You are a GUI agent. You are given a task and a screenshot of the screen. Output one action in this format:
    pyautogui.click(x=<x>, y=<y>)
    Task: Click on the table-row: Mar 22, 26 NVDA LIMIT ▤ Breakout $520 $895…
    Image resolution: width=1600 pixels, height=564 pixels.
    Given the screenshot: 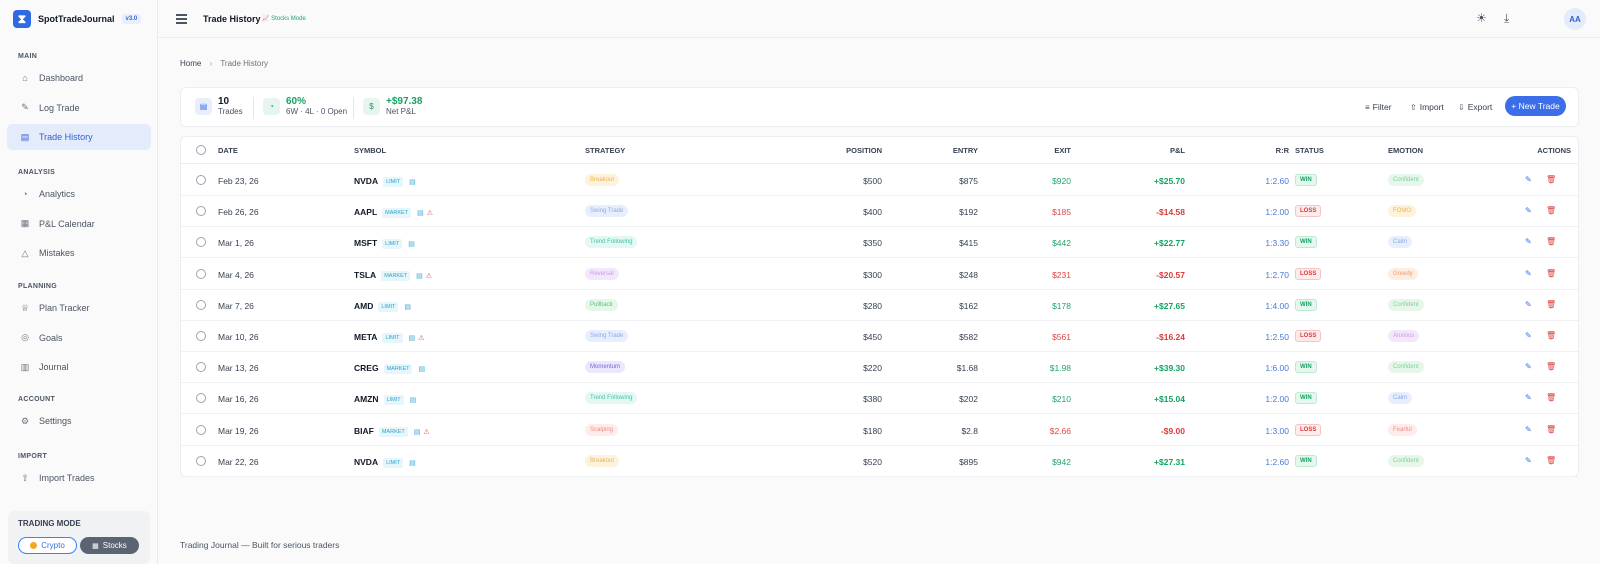 What is the action you would take?
    pyautogui.click(x=879, y=461)
    